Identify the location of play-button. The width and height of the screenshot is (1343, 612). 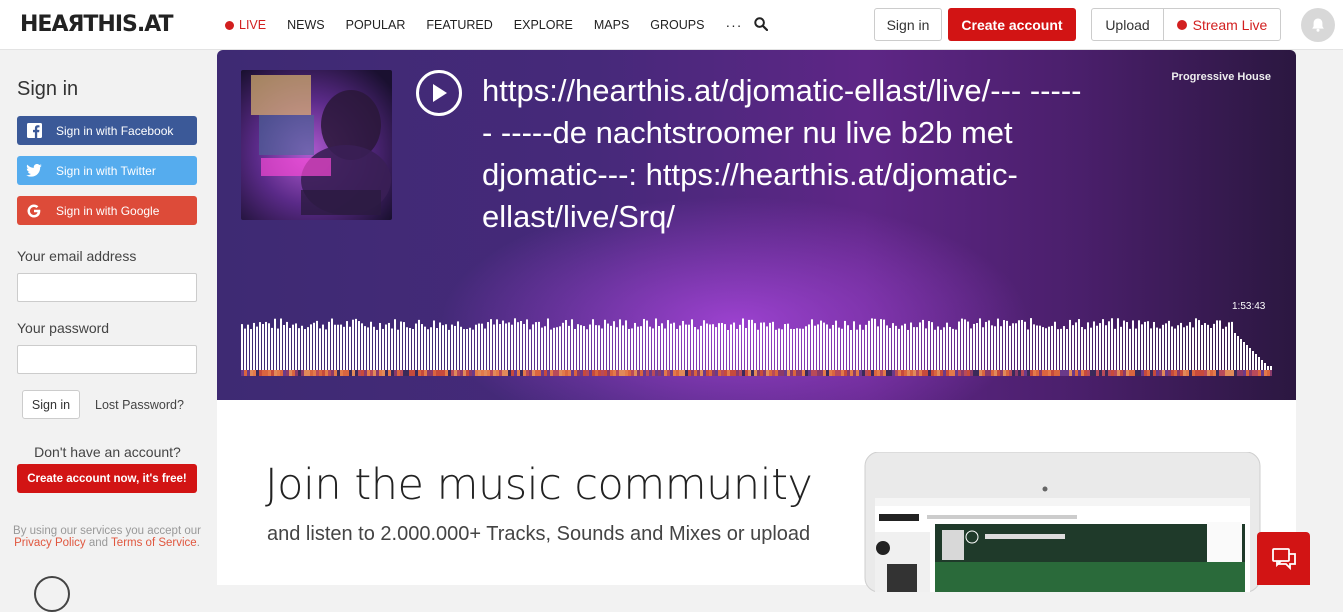
(439, 93).